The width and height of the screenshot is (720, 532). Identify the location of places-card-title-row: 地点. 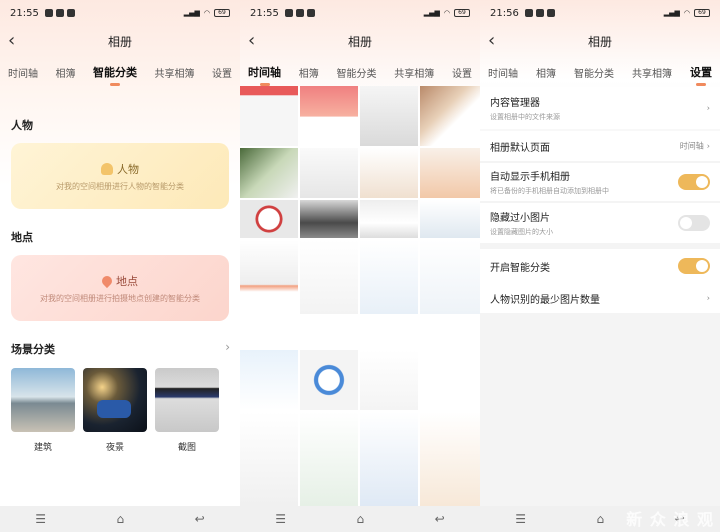
(118, 281).